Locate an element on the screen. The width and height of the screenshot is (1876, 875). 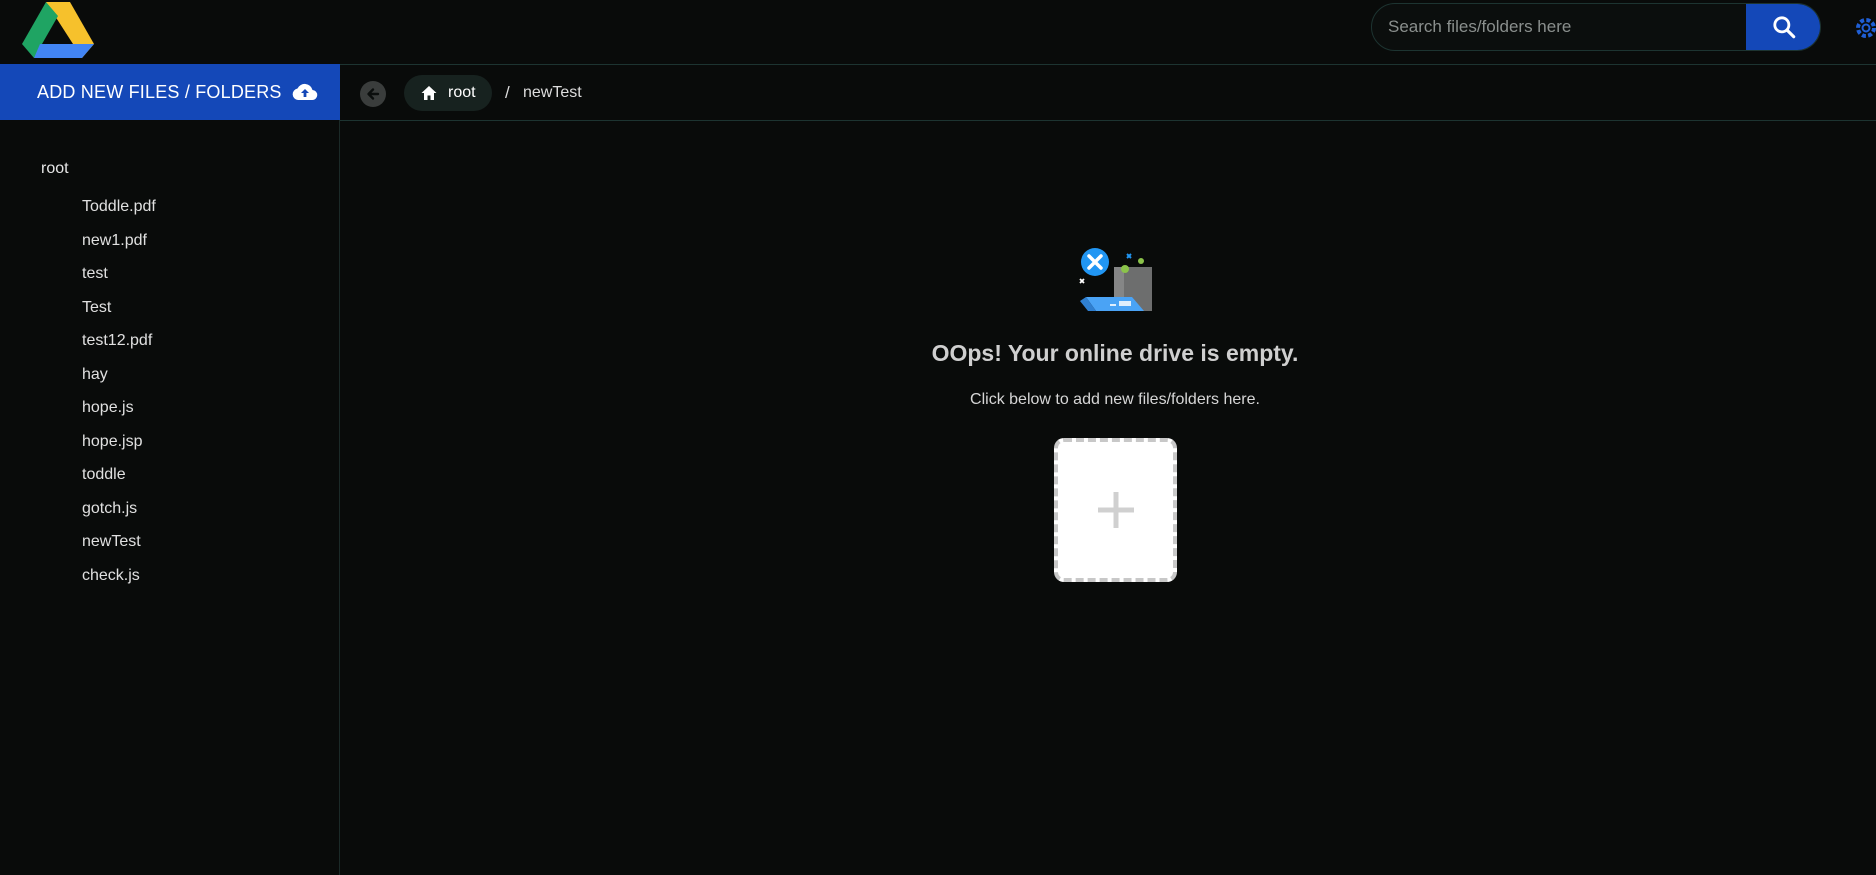
tree-item: check.js is located at coordinates (111, 576).